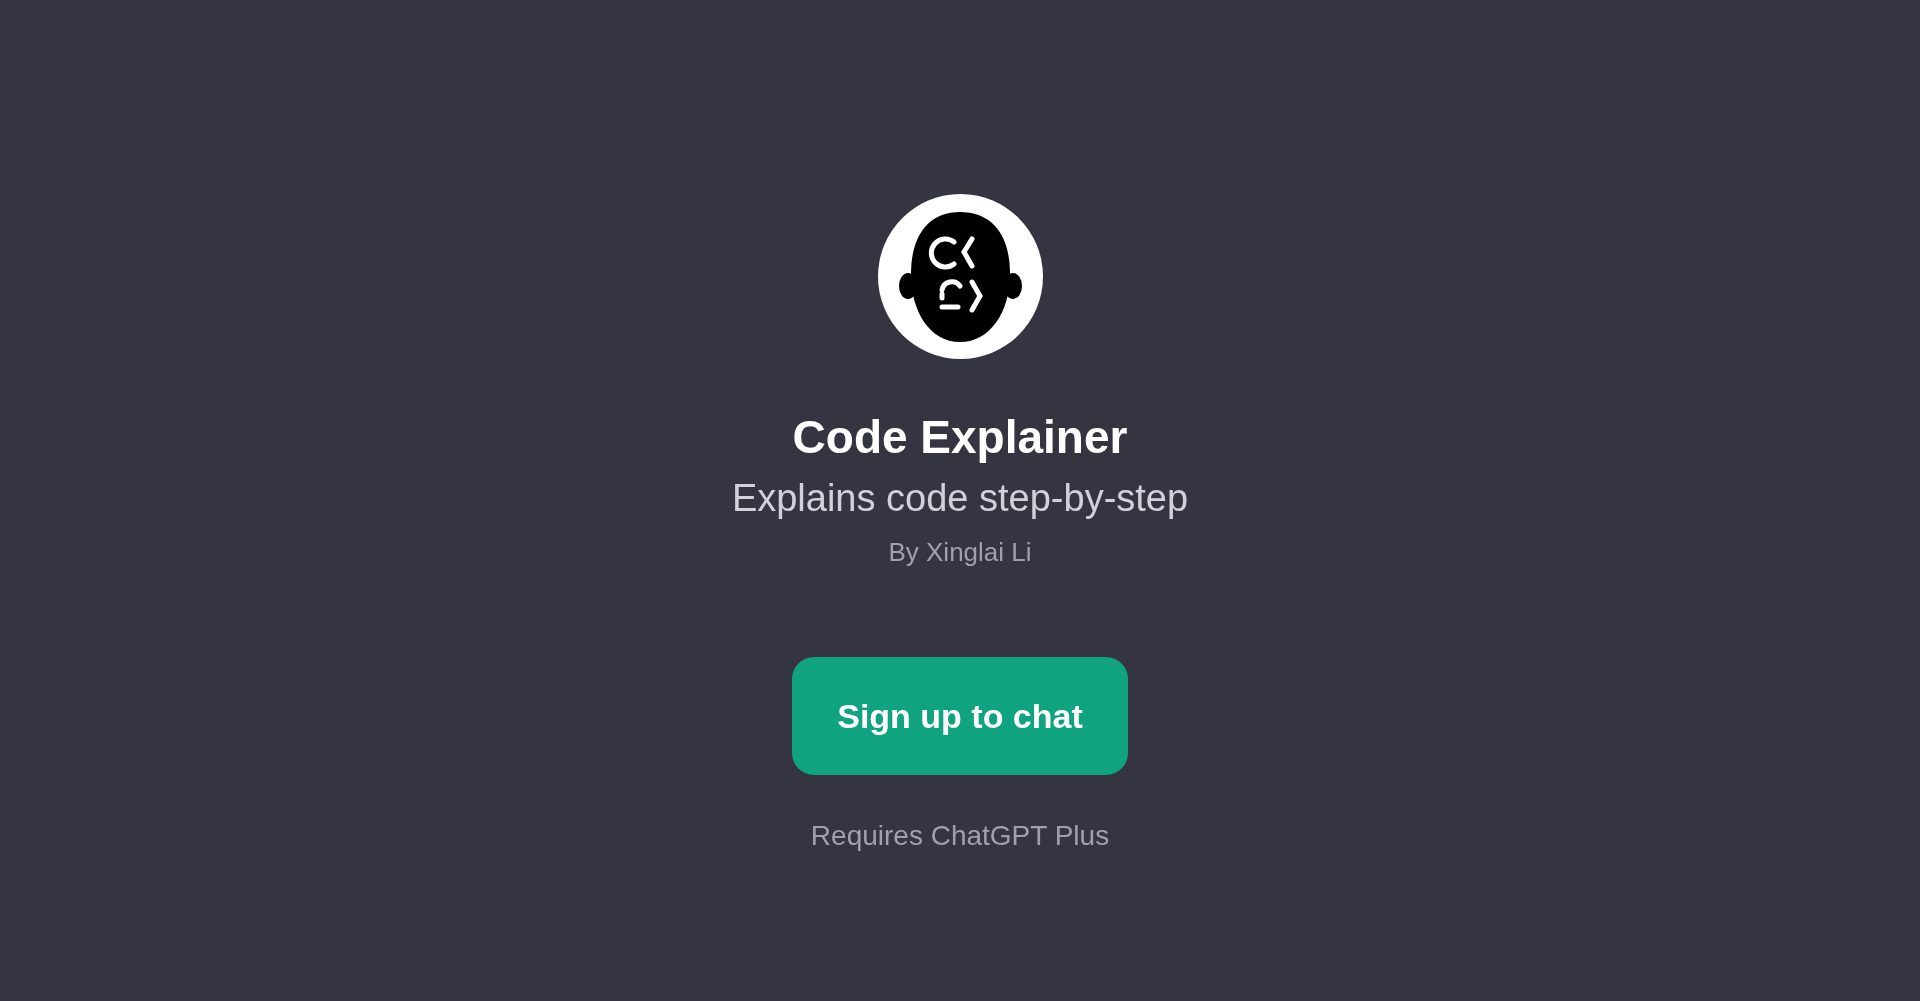 Image resolution: width=1920 pixels, height=1001 pixels. What do you see at coordinates (960, 716) in the screenshot?
I see `sign-up-button: Sign up to chat` at bounding box center [960, 716].